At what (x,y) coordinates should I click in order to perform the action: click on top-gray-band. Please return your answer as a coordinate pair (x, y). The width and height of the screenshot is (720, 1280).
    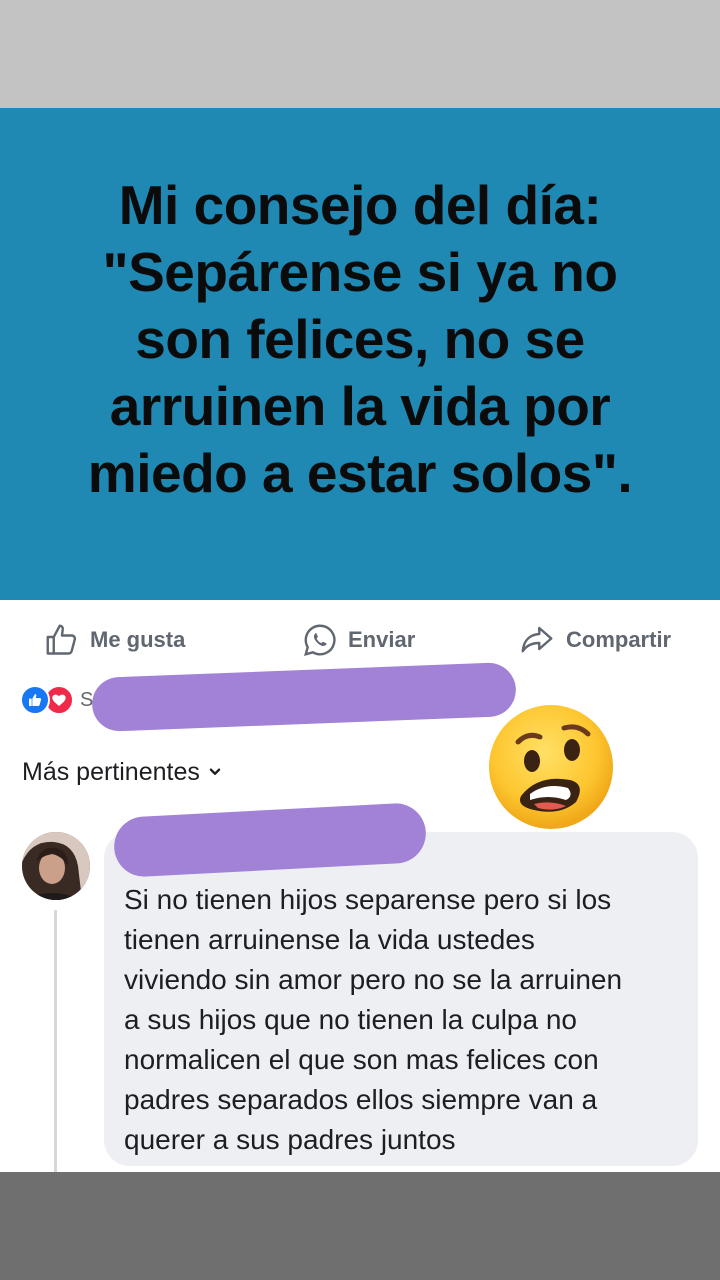
    Looking at the image, I should click on (360, 54).